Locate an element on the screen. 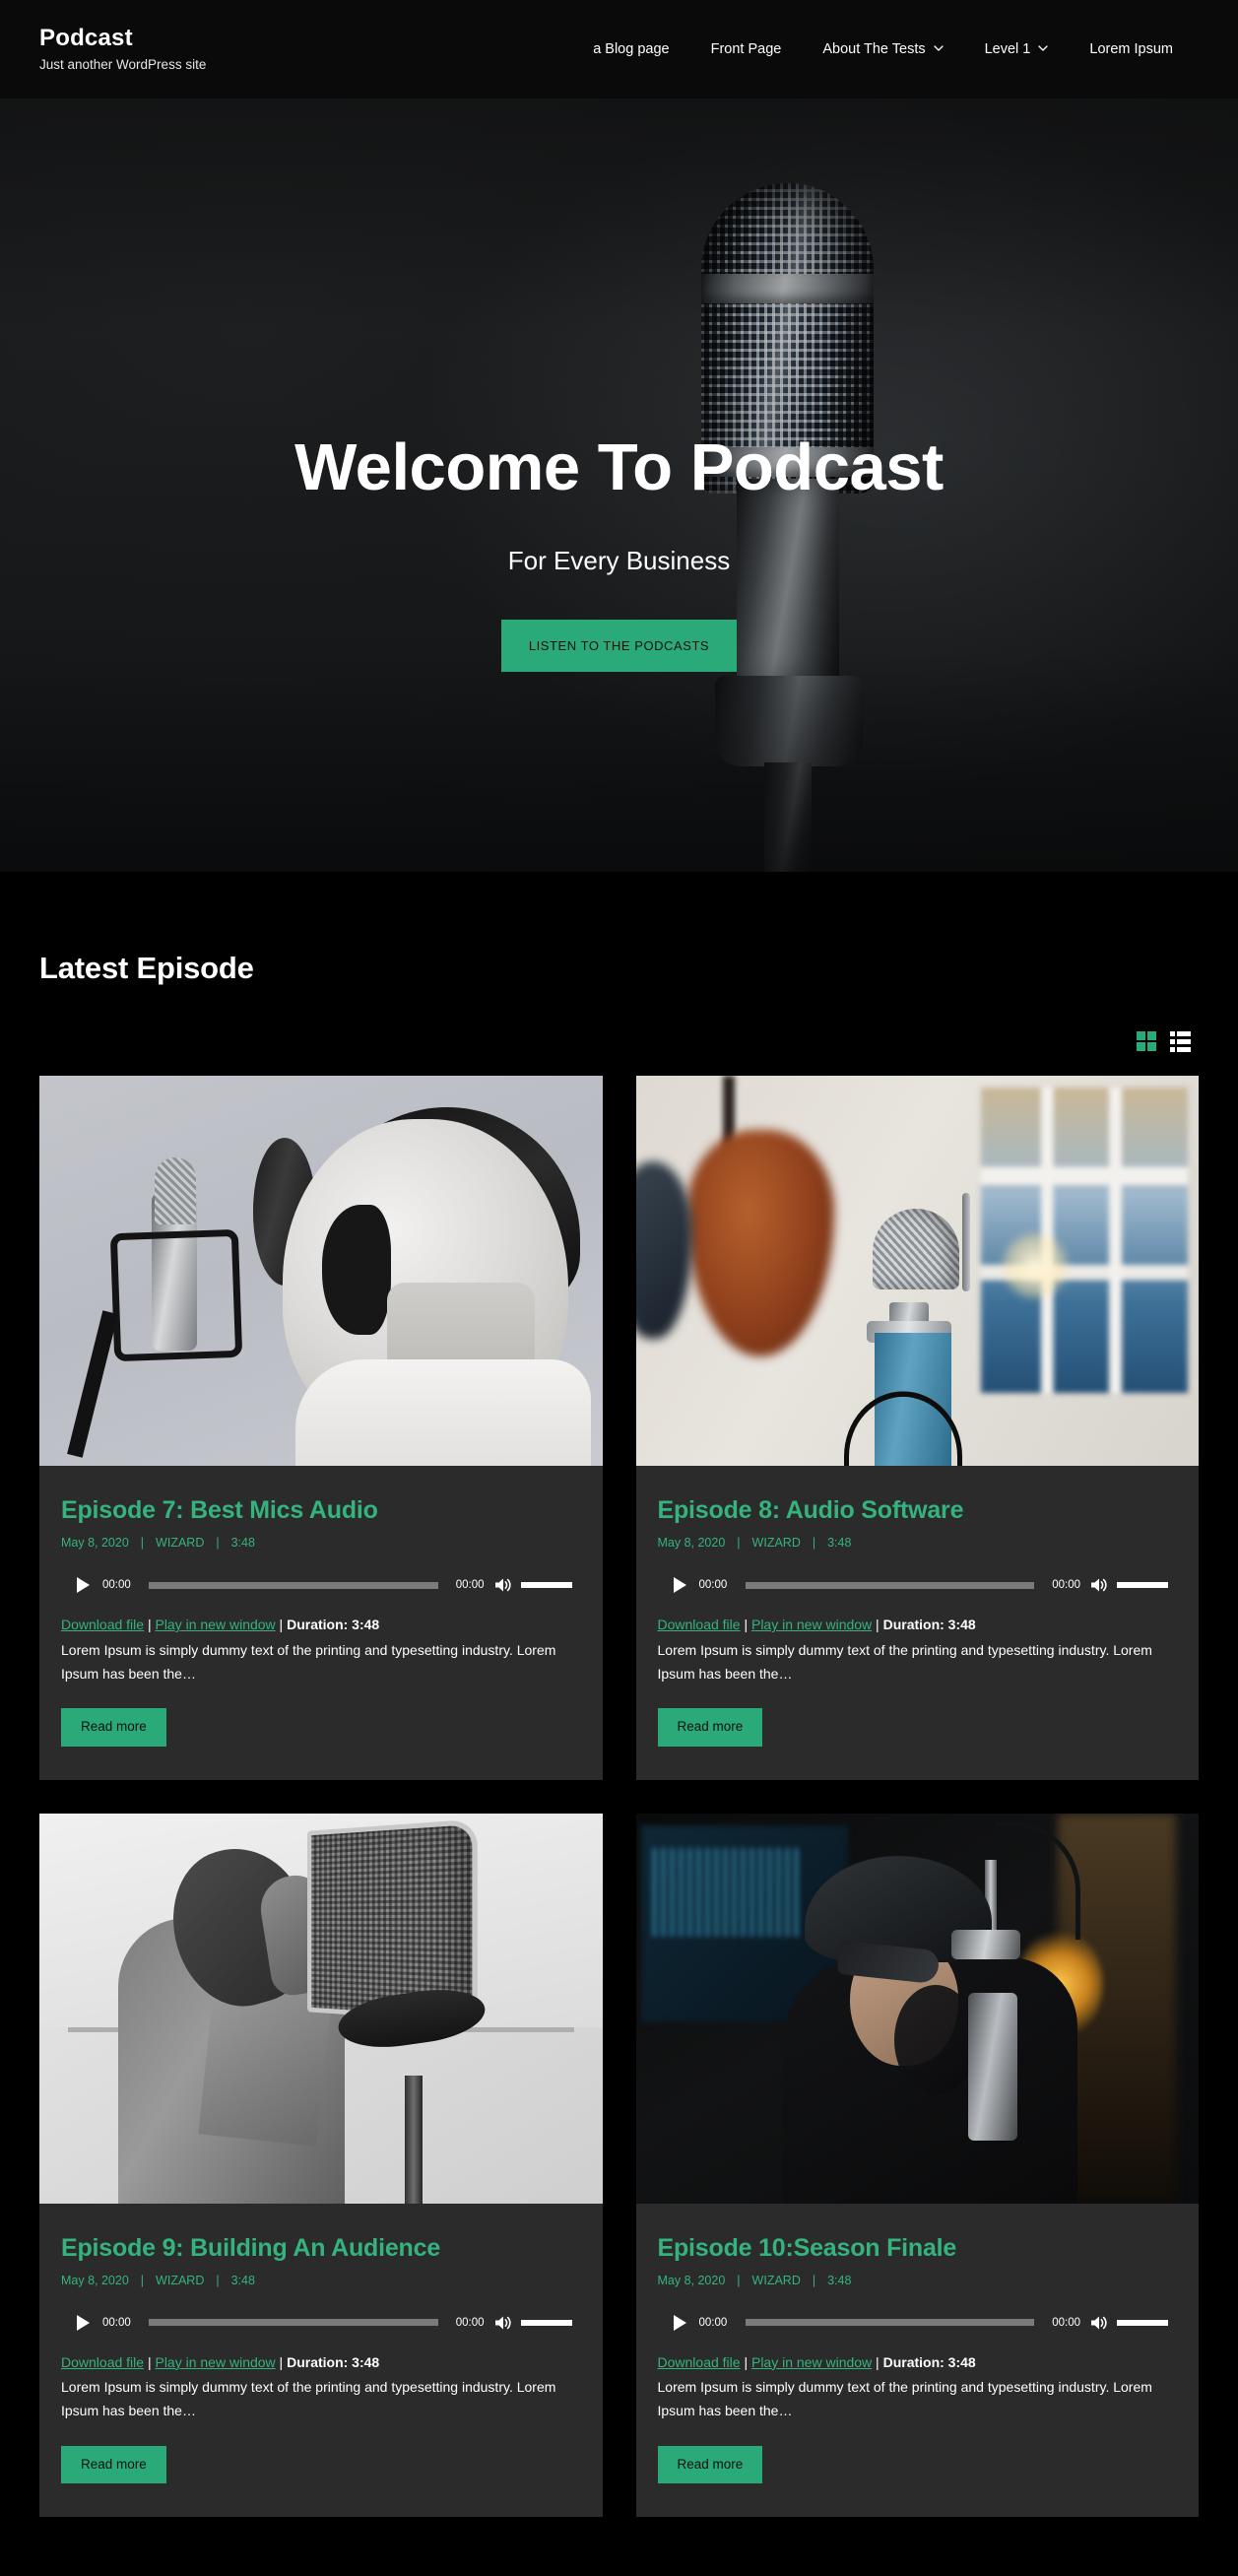 The image size is (1238, 2576). hero-title: Welcome To Podcast is located at coordinates (619, 467).